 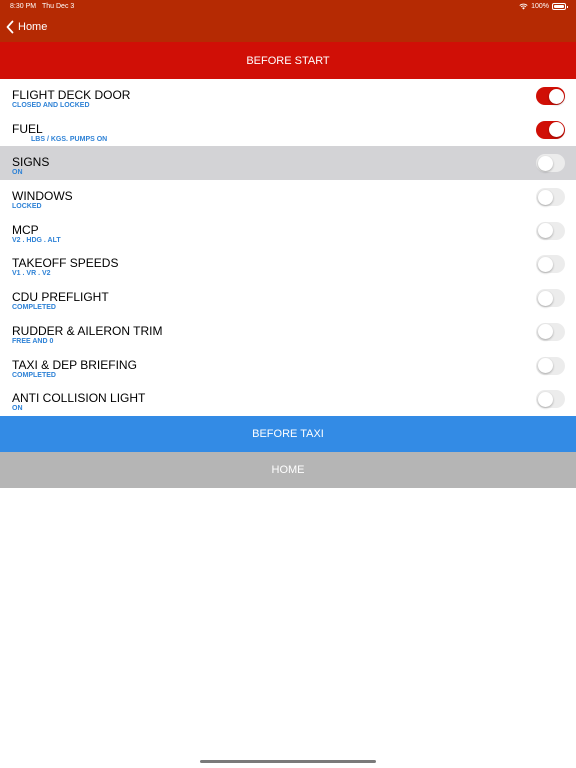 What do you see at coordinates (288, 365) in the screenshot?
I see `checklist-row: TAXI & DEP BRIEFING COMPLETED` at bounding box center [288, 365].